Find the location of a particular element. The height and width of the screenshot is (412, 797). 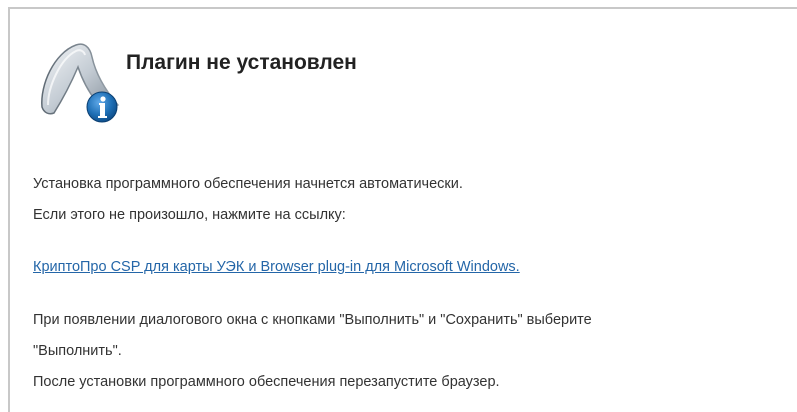

dialog-instruction-cont-text: "Выполнить". is located at coordinates (77, 351).